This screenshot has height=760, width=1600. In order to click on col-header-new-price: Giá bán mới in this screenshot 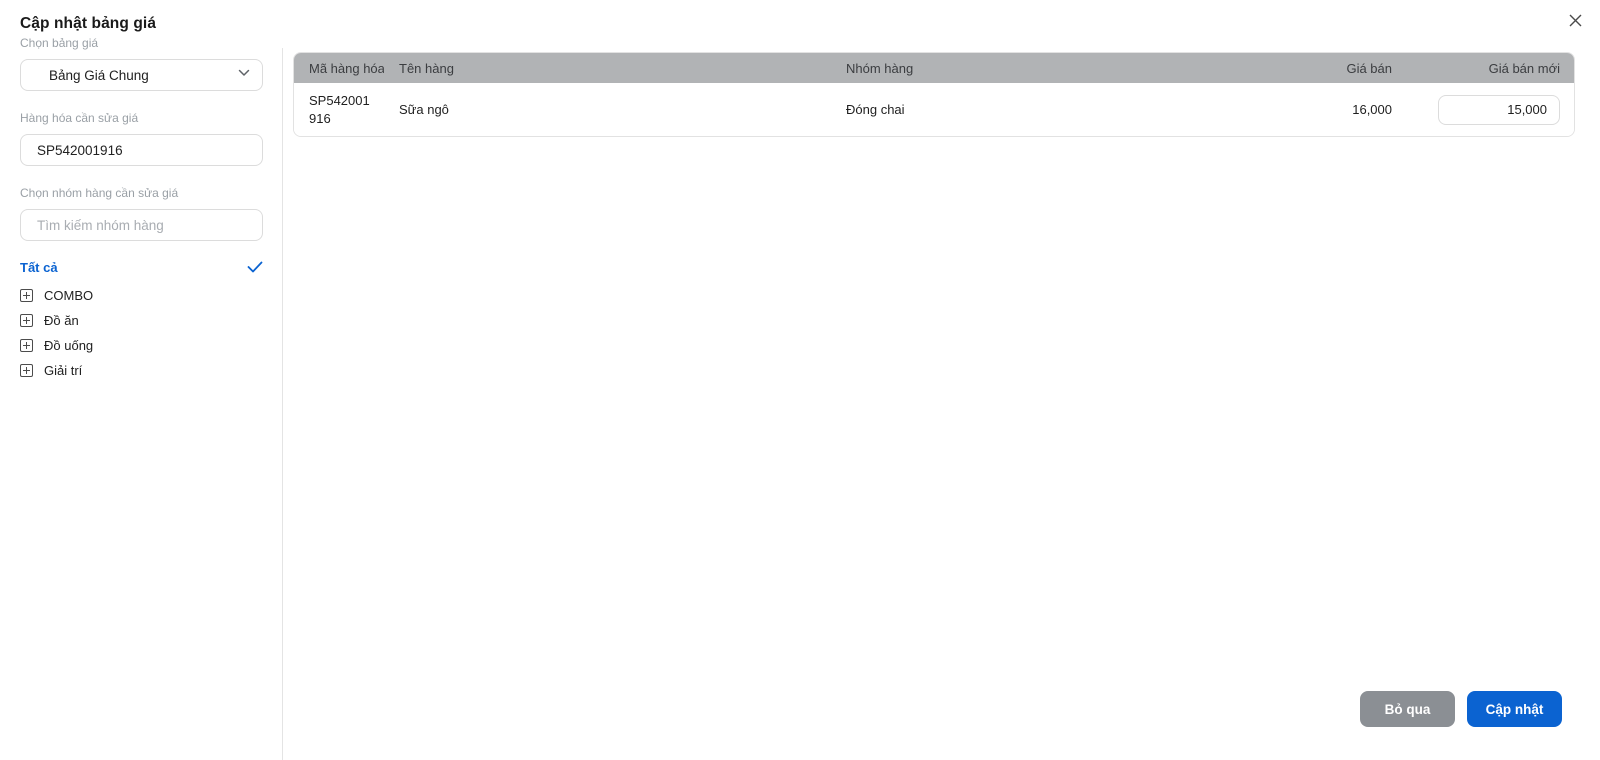, I will do `click(1524, 68)`.